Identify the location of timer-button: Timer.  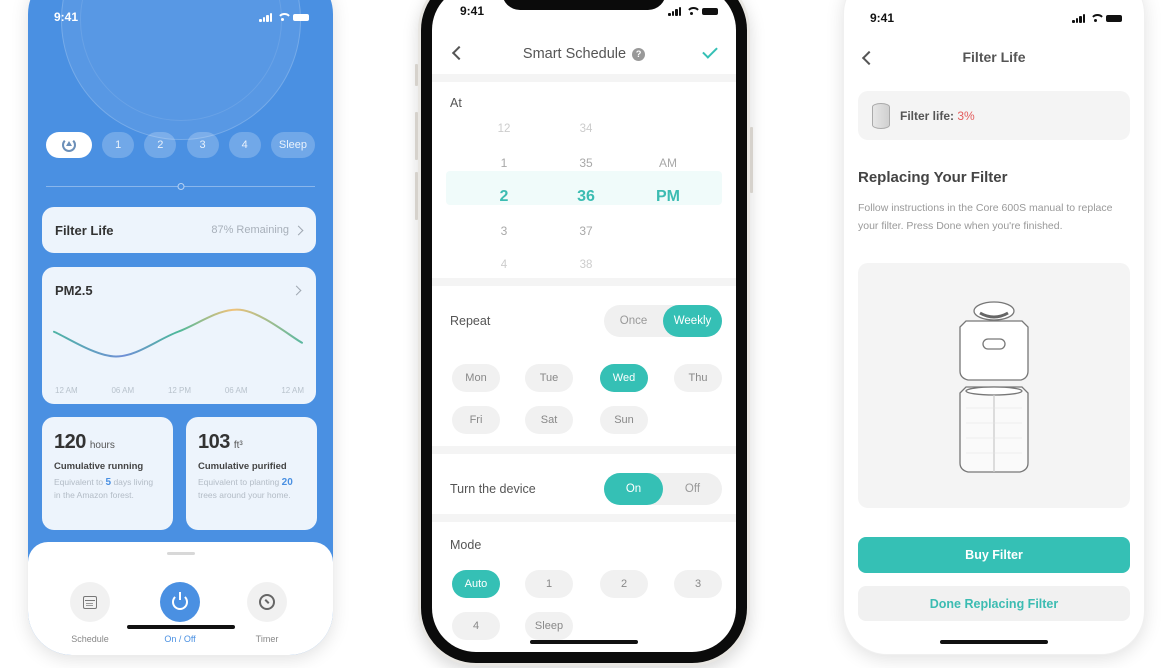
(267, 613).